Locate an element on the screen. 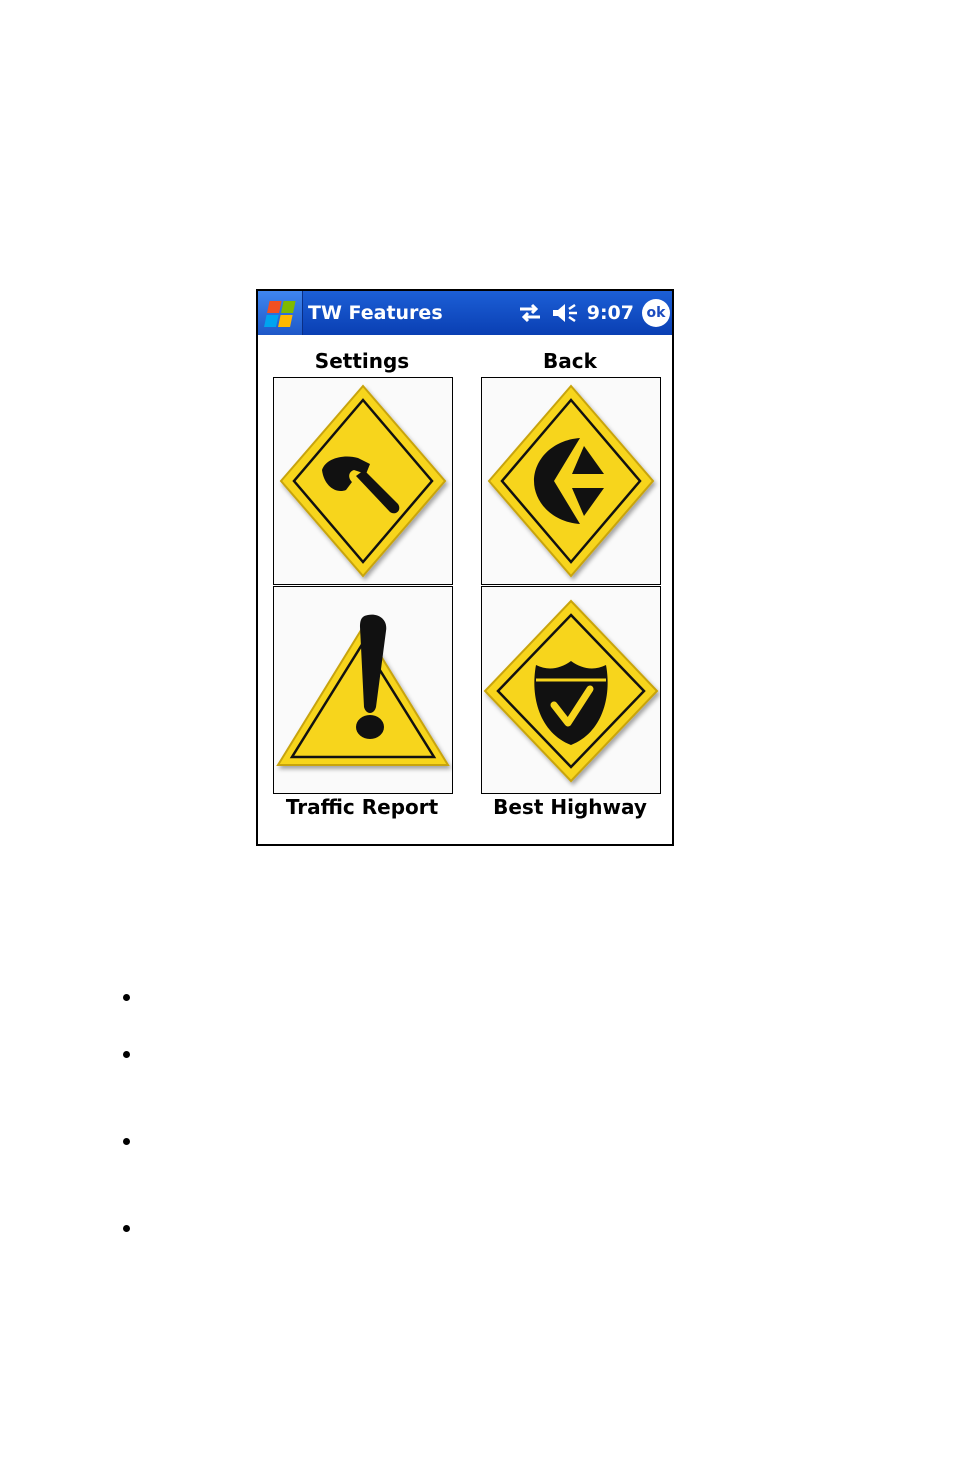 The width and height of the screenshot is (954, 1475). windows-flag-icon is located at coordinates (280, 314).